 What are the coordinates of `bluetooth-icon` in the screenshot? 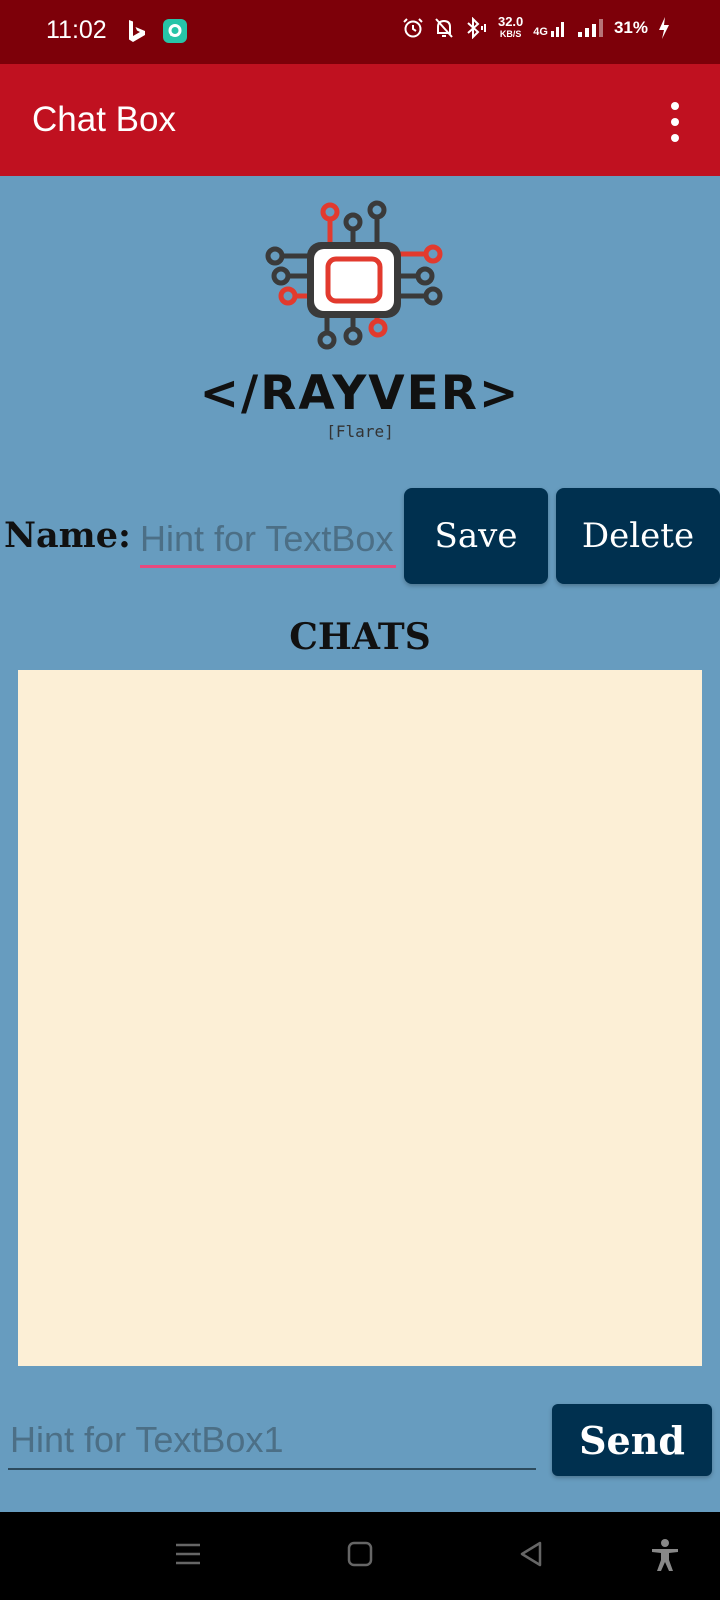 It's located at (476, 28).